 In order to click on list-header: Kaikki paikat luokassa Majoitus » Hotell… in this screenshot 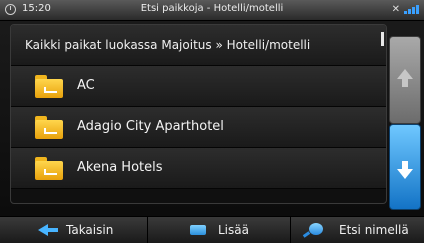, I will do `click(198, 45)`.